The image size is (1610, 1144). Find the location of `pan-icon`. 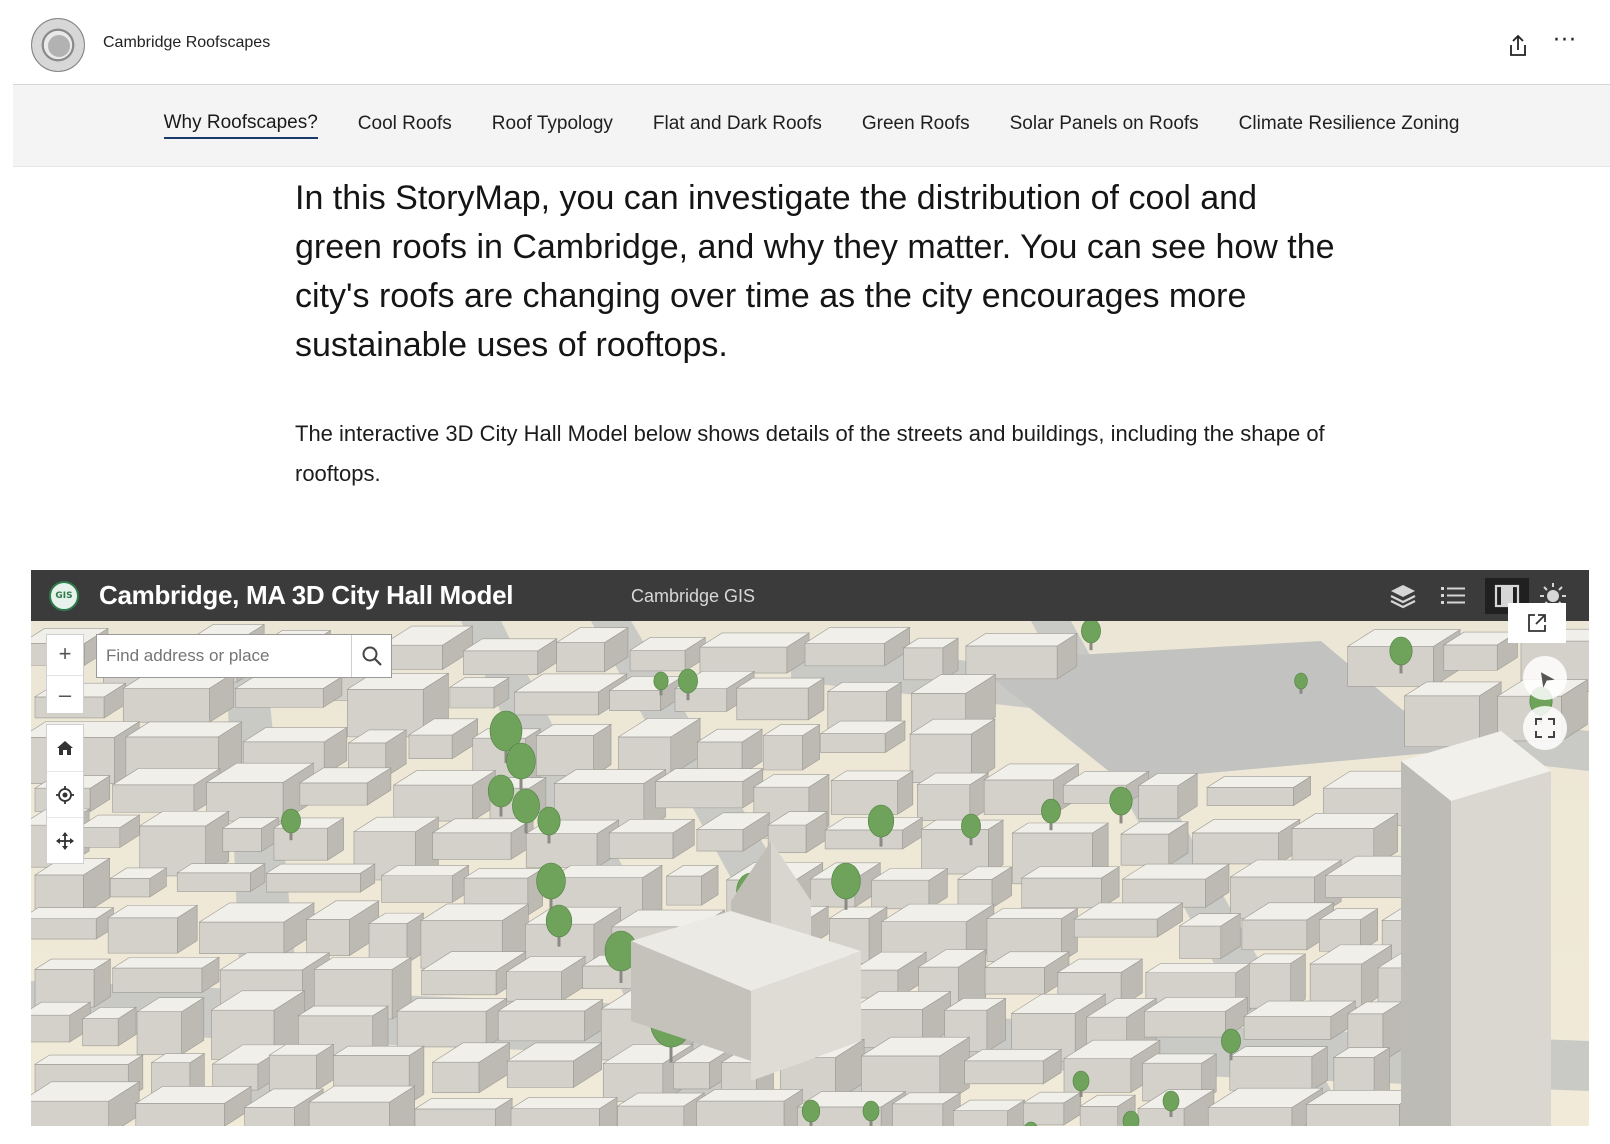

pan-icon is located at coordinates (65, 840).